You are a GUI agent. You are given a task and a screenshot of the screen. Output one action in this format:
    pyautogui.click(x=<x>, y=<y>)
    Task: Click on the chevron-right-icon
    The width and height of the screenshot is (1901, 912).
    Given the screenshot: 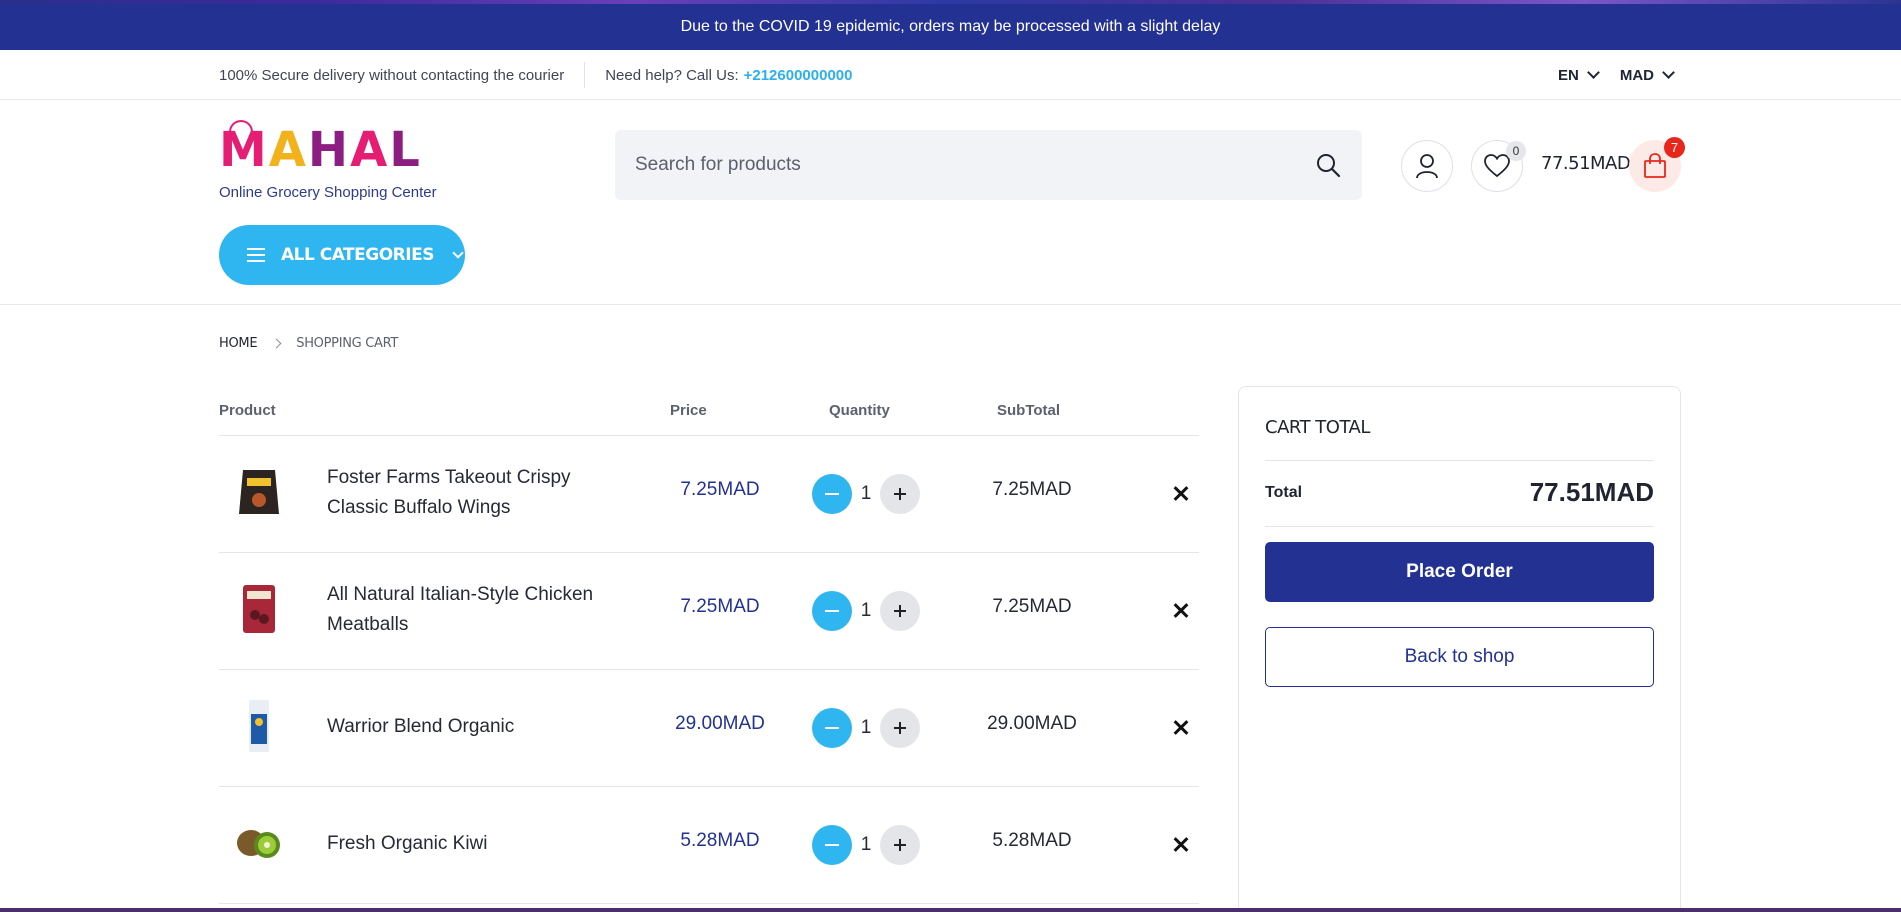 What is the action you would take?
    pyautogui.click(x=276, y=343)
    